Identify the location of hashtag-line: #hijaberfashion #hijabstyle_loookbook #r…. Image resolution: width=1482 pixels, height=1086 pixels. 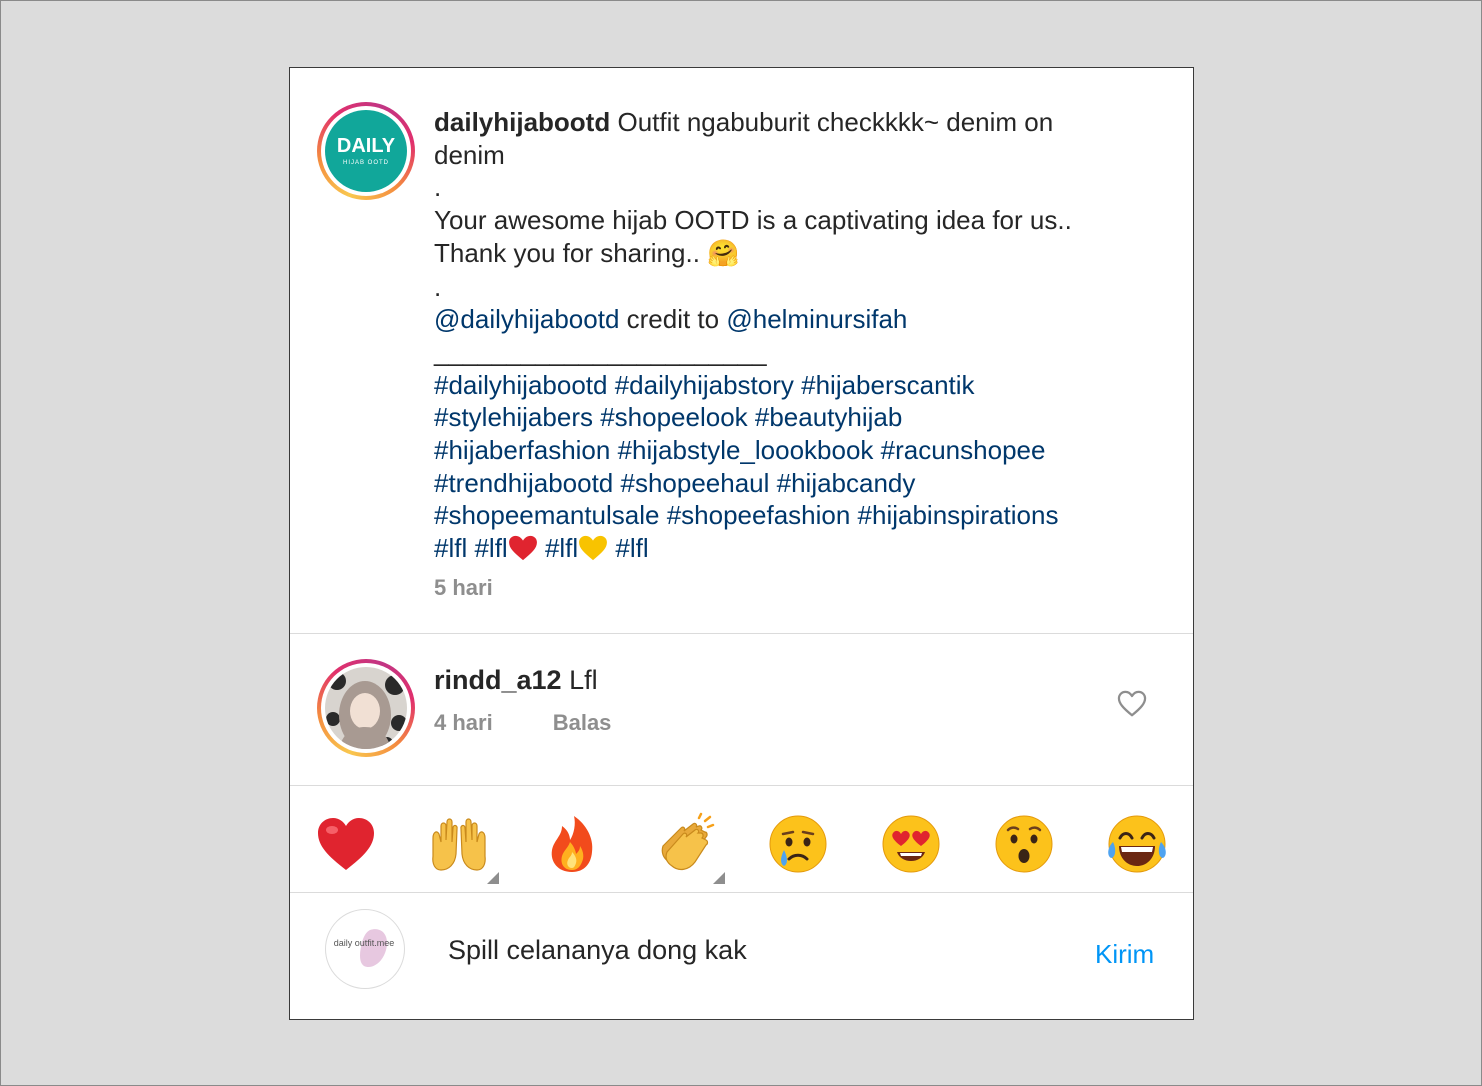
(784, 450).